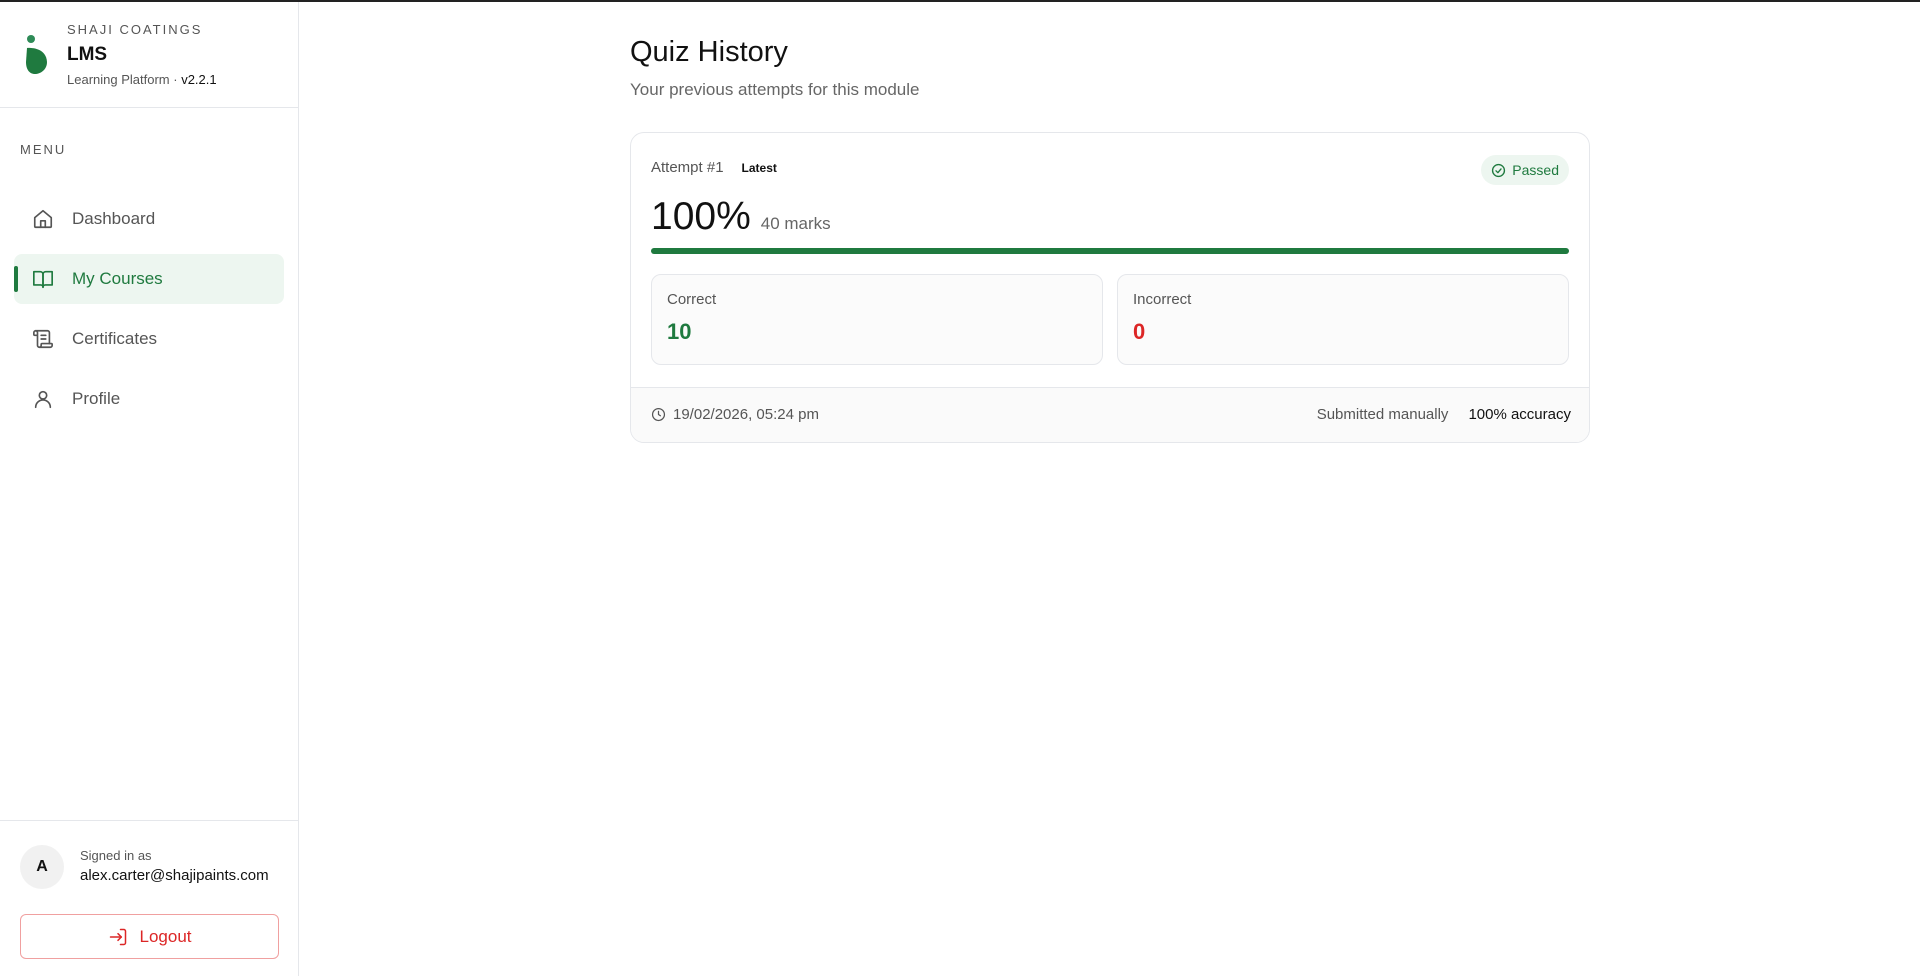  Describe the element at coordinates (122, 79) in the screenshot. I see `platform-label: Learning Platform ·` at that location.